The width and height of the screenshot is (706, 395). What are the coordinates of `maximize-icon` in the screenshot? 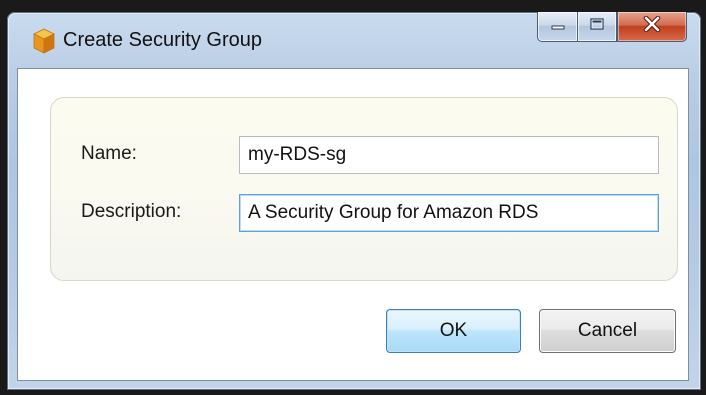 It's located at (597, 26).